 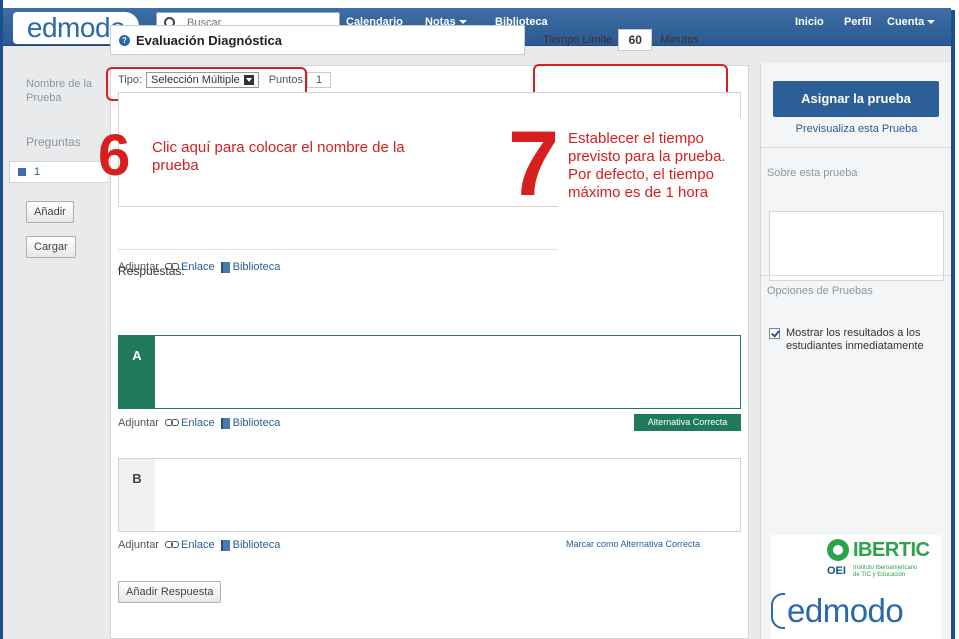 I want to click on test-options-label: Opciones de Pruebas, so click(x=820, y=291).